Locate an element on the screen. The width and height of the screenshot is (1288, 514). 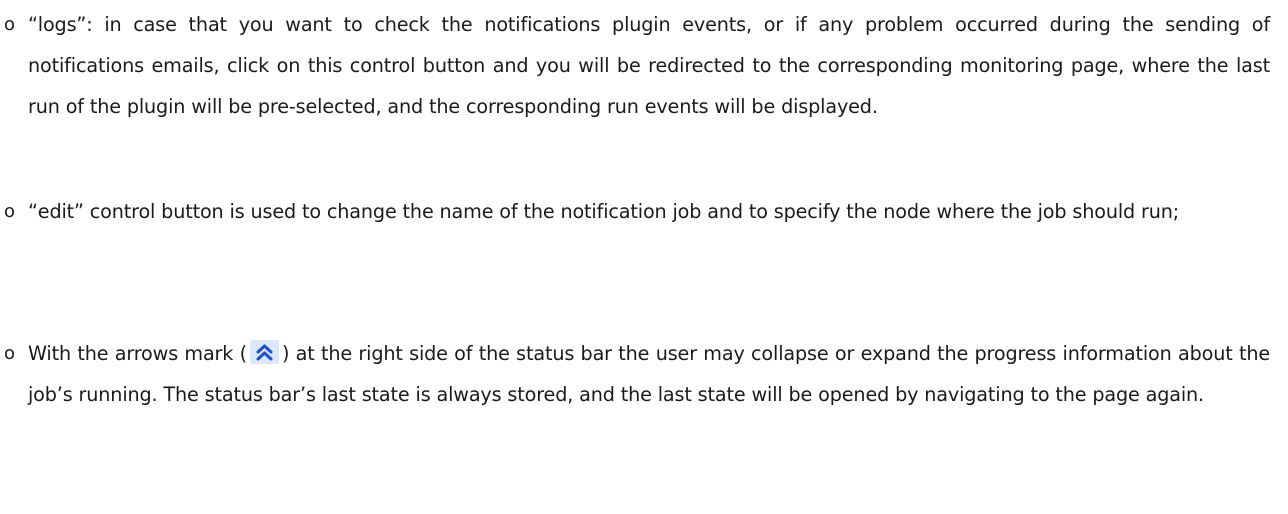
double-chevron-up-icon is located at coordinates (264, 352).